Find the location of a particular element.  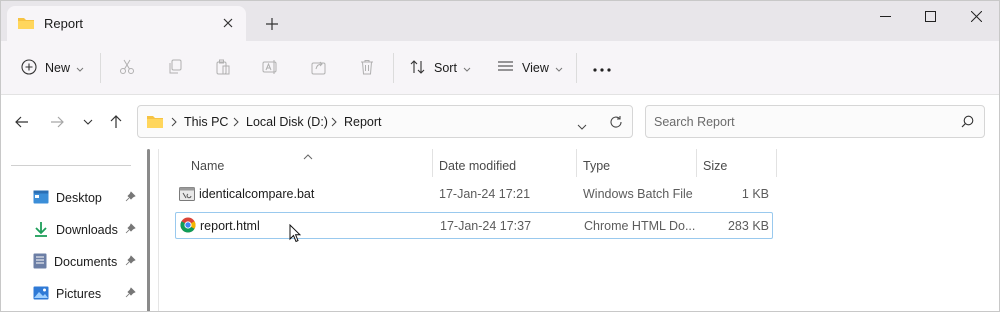

more-options-button is located at coordinates (602, 68).